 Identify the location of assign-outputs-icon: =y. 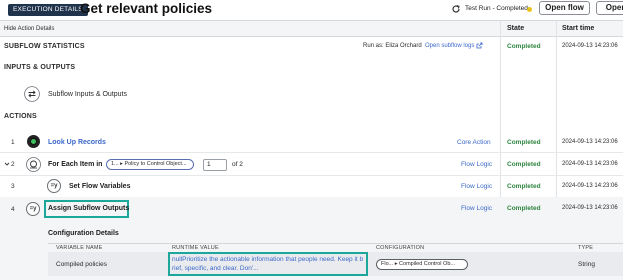
(33, 209).